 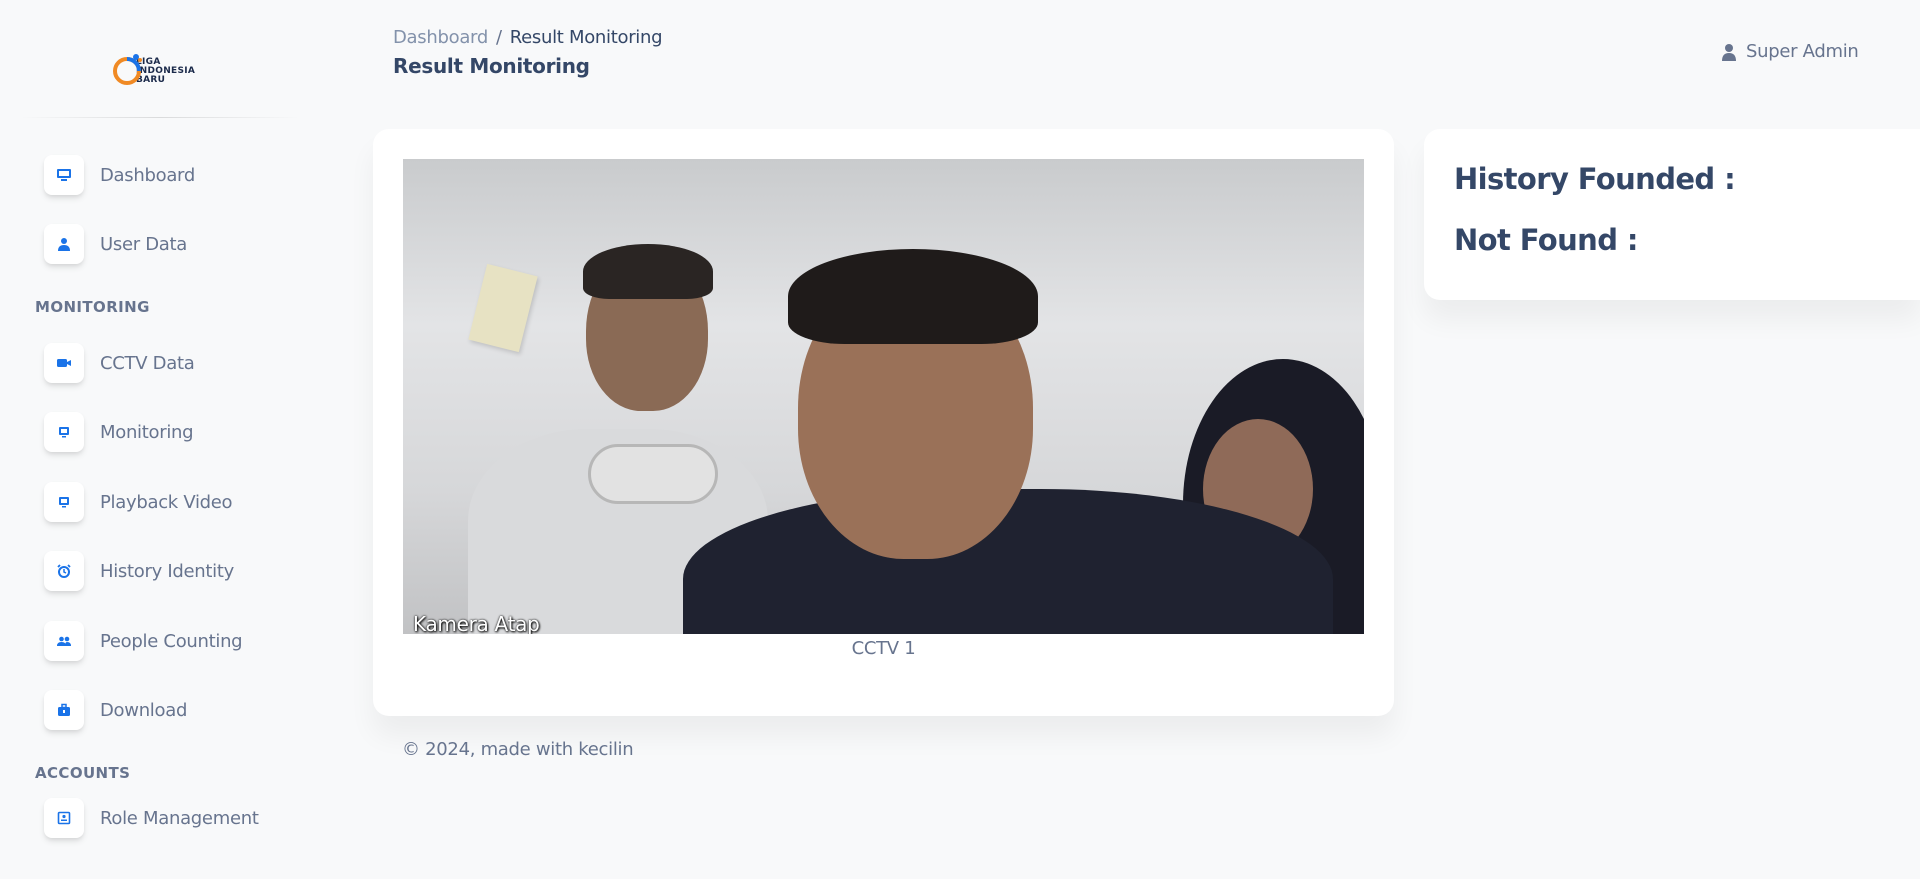 What do you see at coordinates (92, 307) in the screenshot?
I see `section-title-monitoring: MONITORING` at bounding box center [92, 307].